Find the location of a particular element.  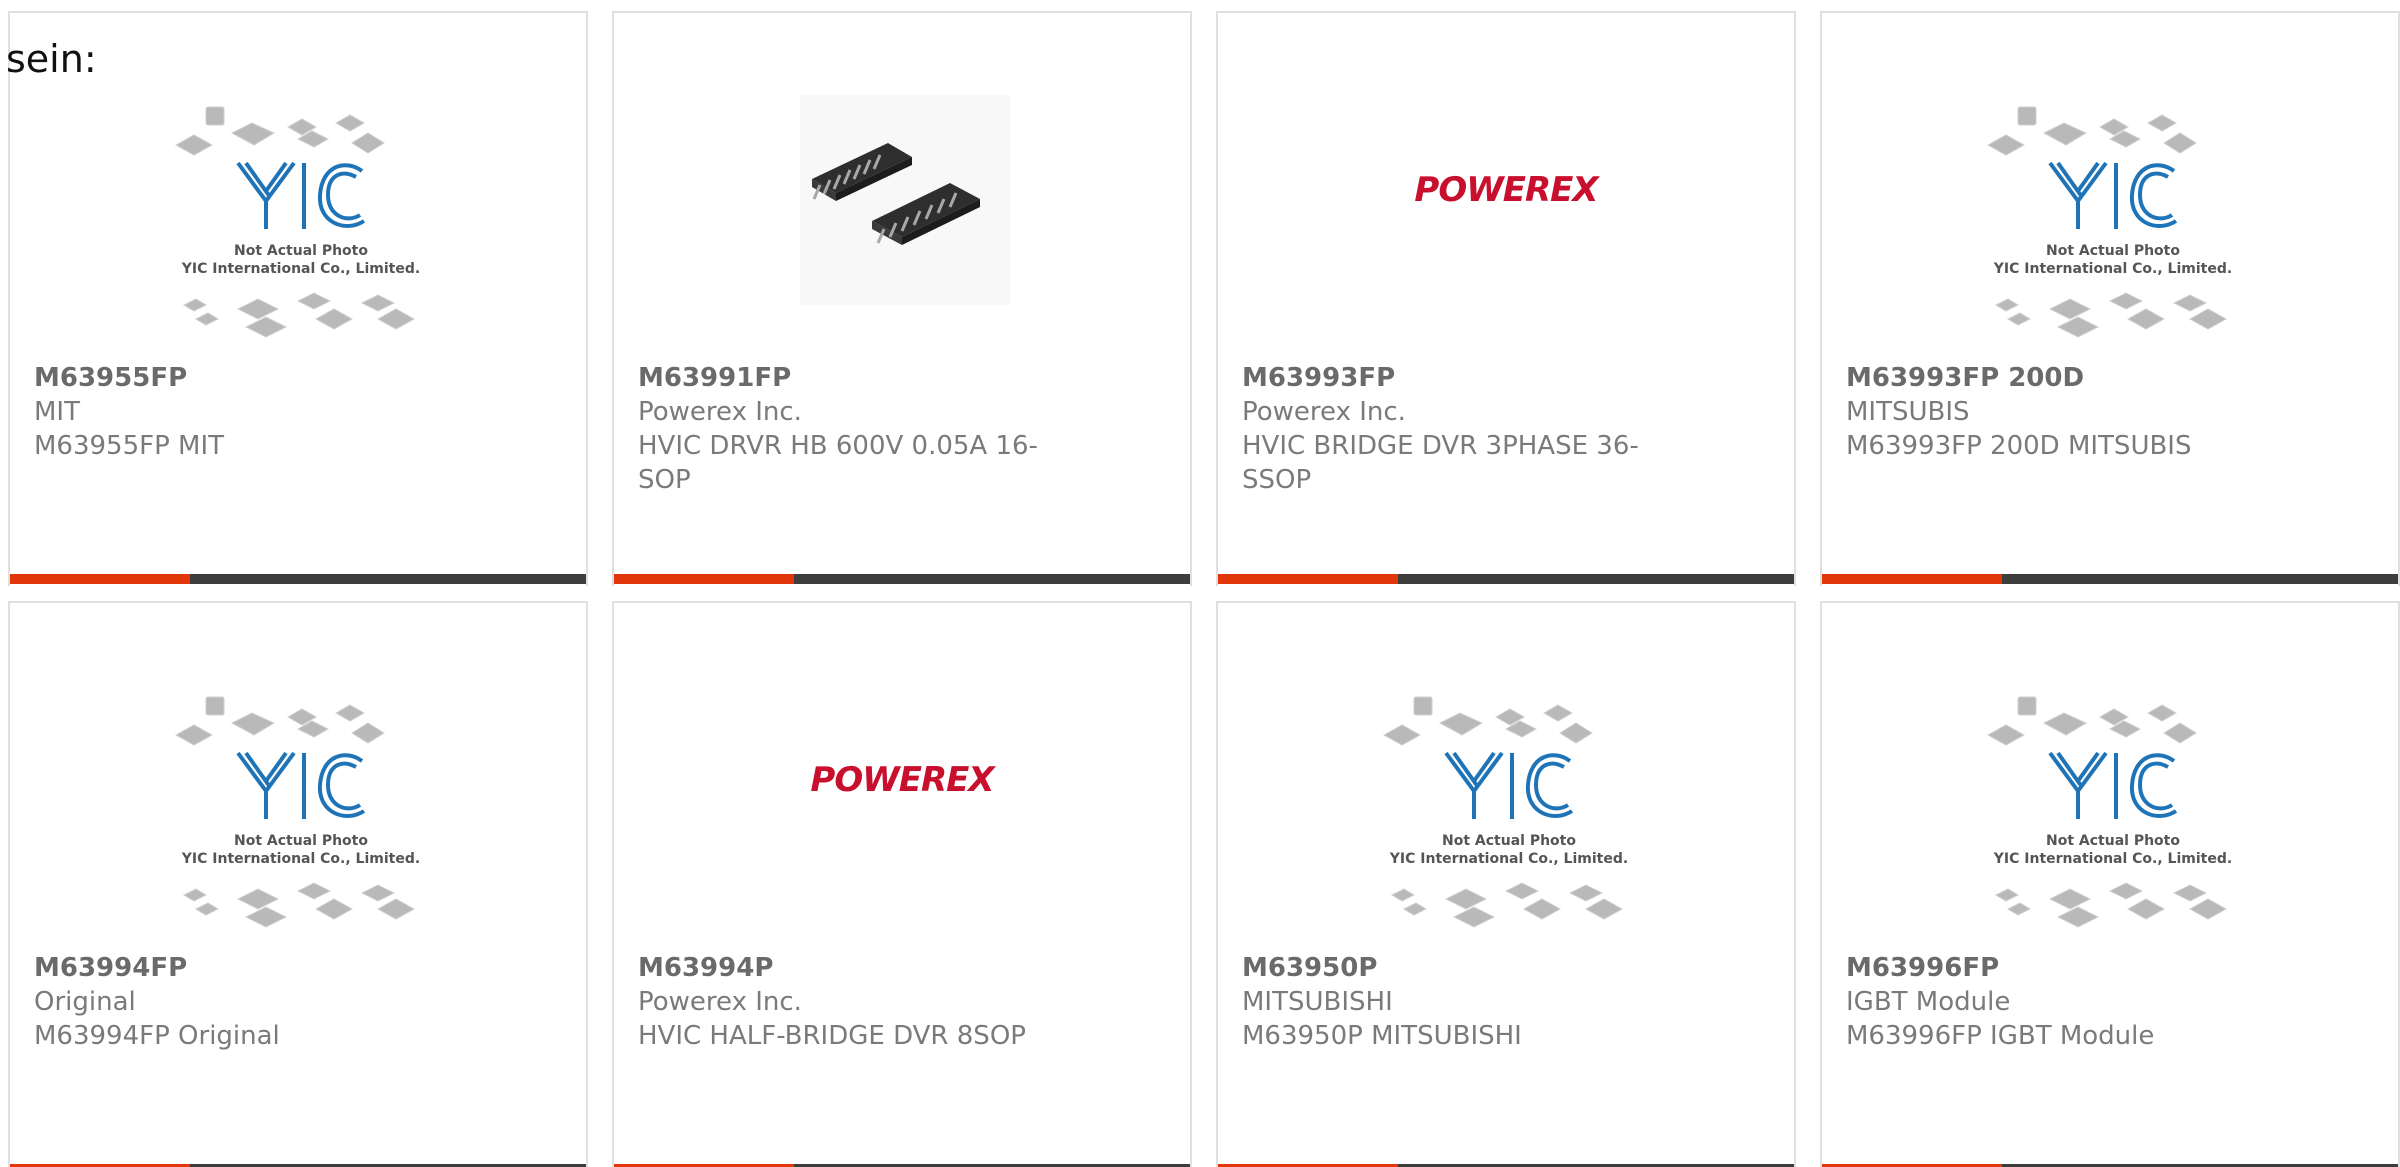

product-description: HVIC DRVR HB 600V 0.05A 16-SOP is located at coordinates (838, 463).